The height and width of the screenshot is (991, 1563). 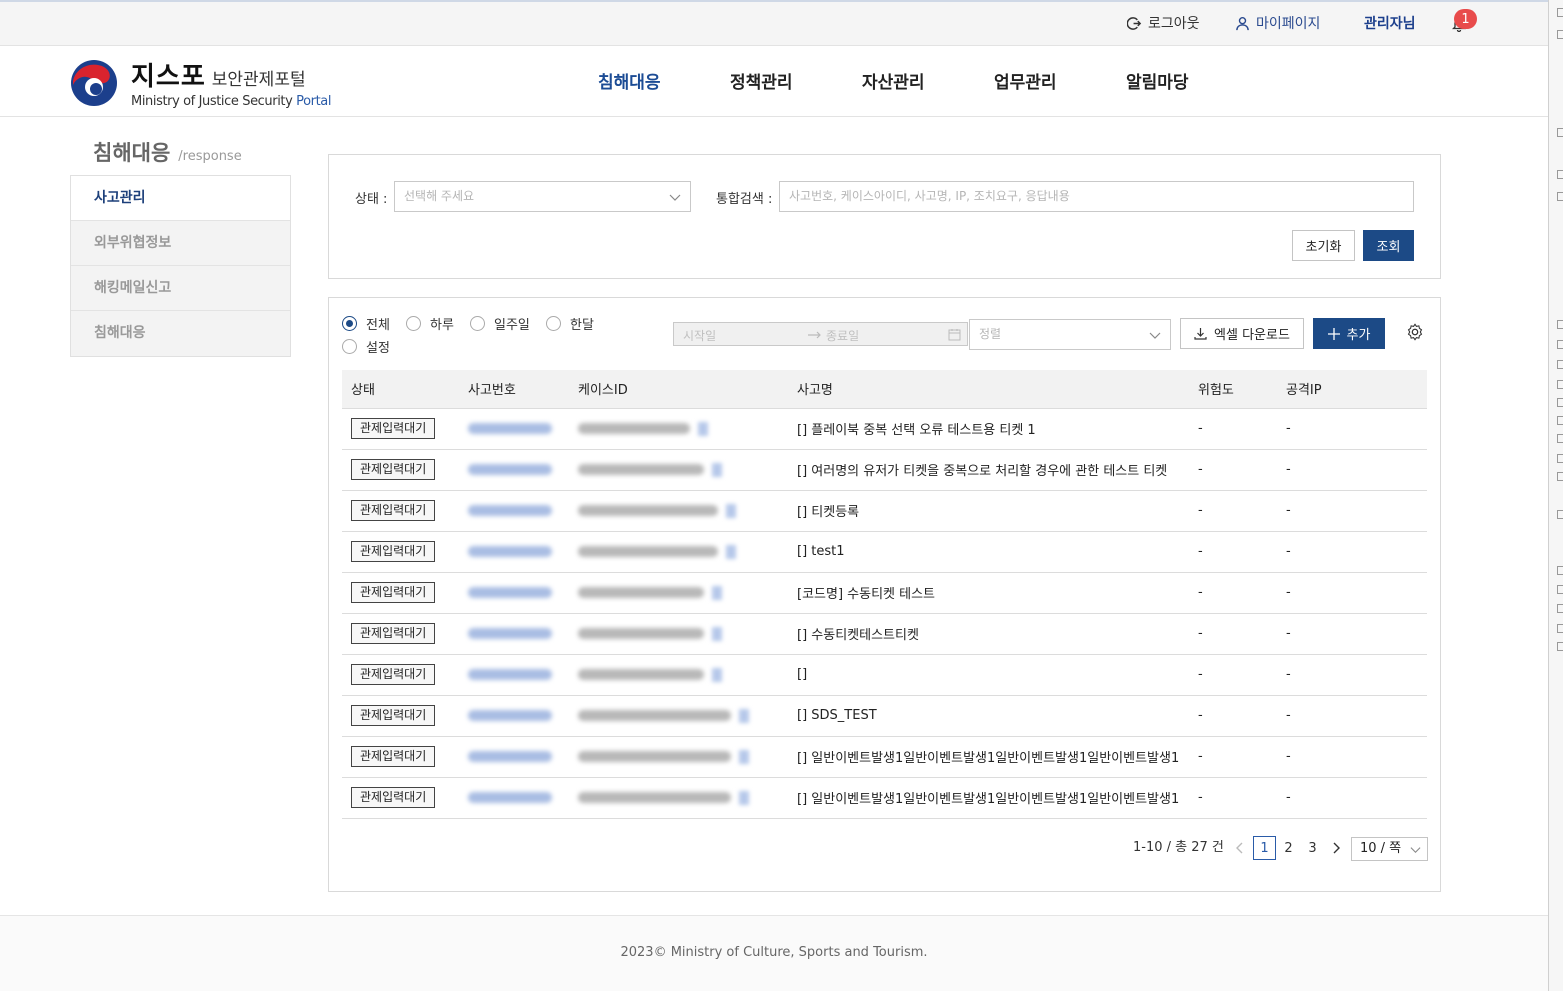 I want to click on excel-download-button: 엑셀 다운로드, so click(x=1242, y=333).